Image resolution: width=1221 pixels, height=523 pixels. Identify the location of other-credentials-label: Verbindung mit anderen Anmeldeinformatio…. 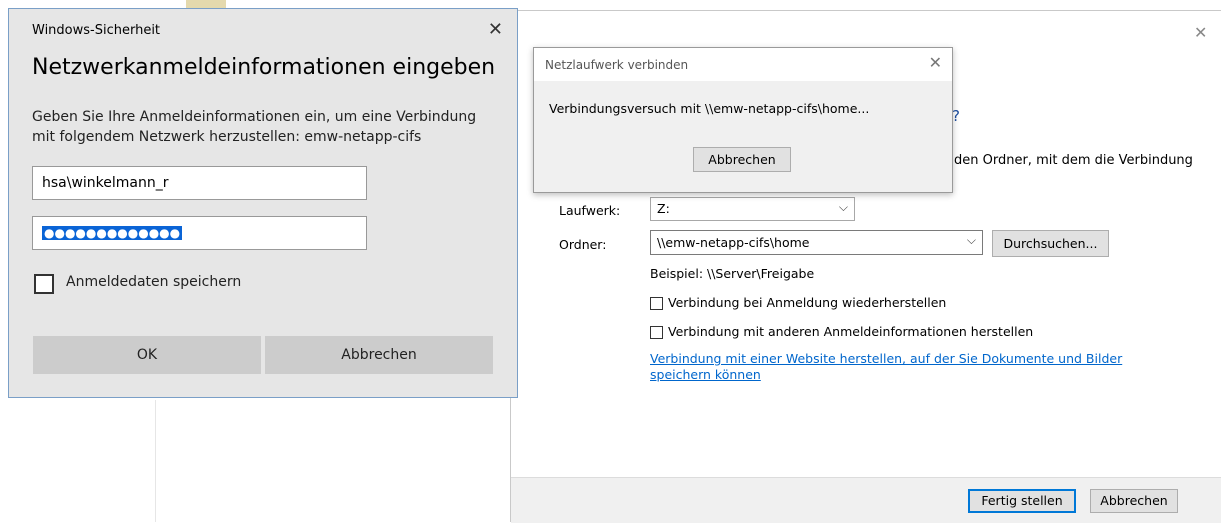
(850, 331).